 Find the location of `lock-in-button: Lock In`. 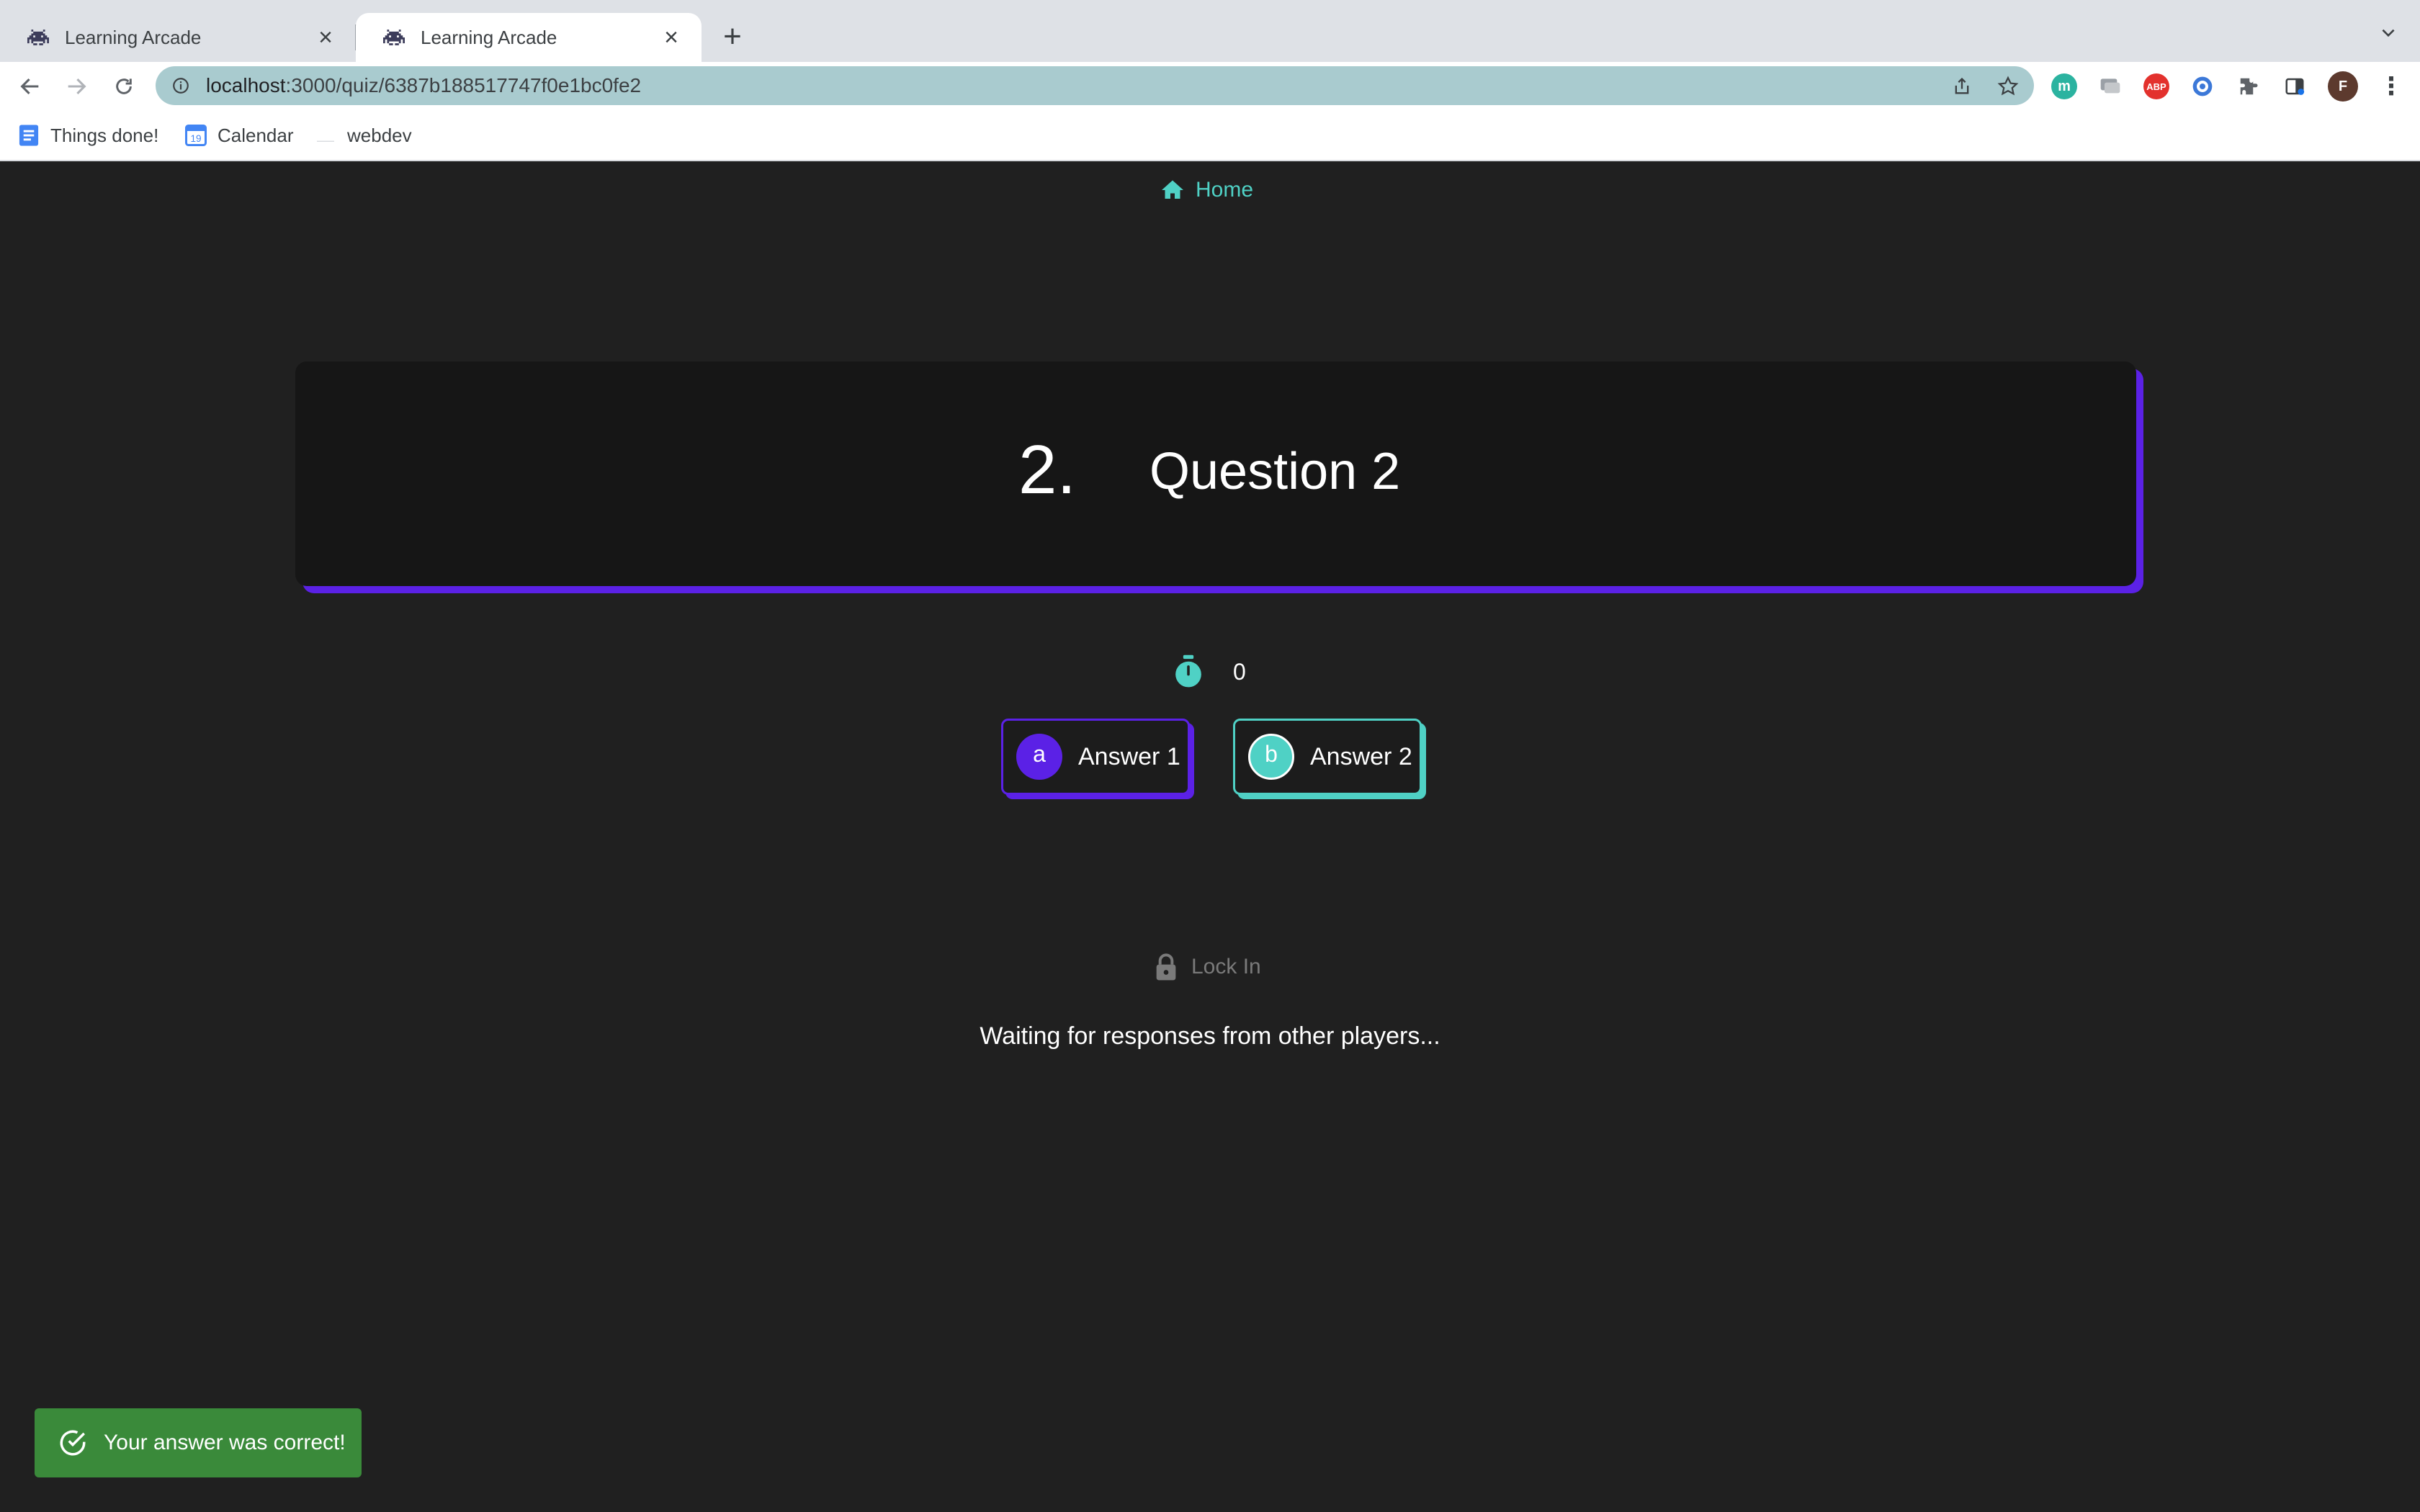

lock-in-button: Lock In is located at coordinates (1207, 967).